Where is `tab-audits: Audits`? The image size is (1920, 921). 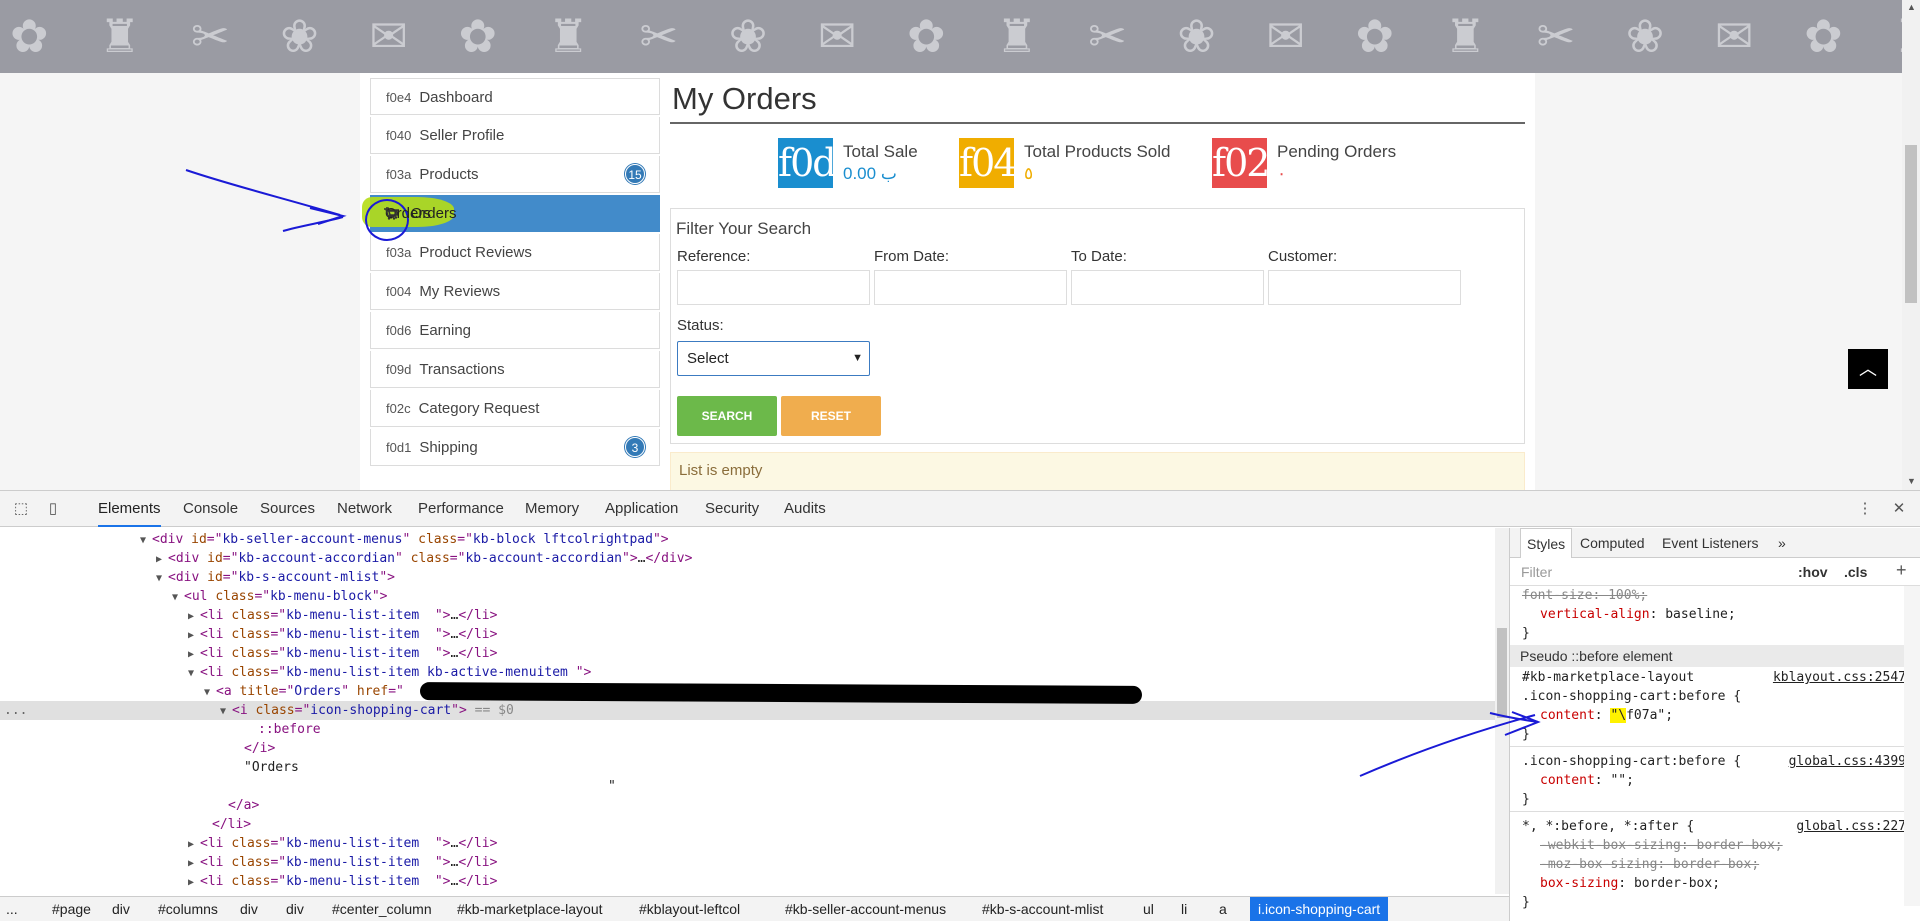 tab-audits: Audits is located at coordinates (805, 509).